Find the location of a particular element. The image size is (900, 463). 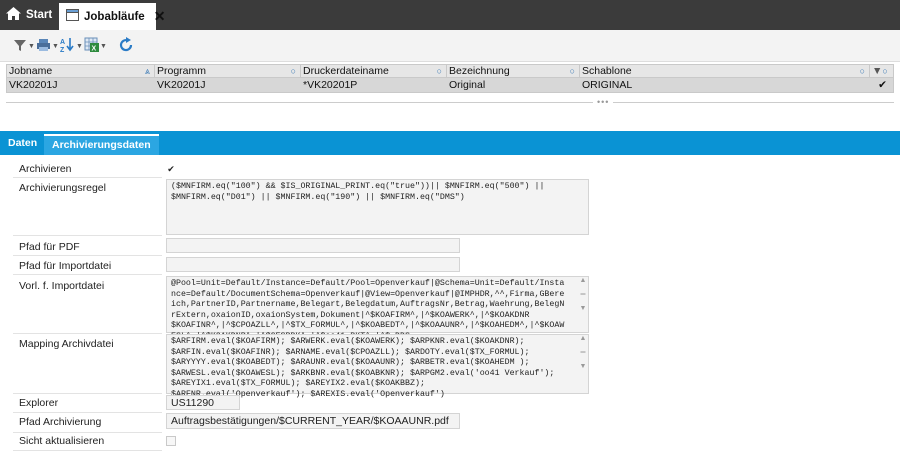

filter-button: ▼ is located at coordinates (24, 46).